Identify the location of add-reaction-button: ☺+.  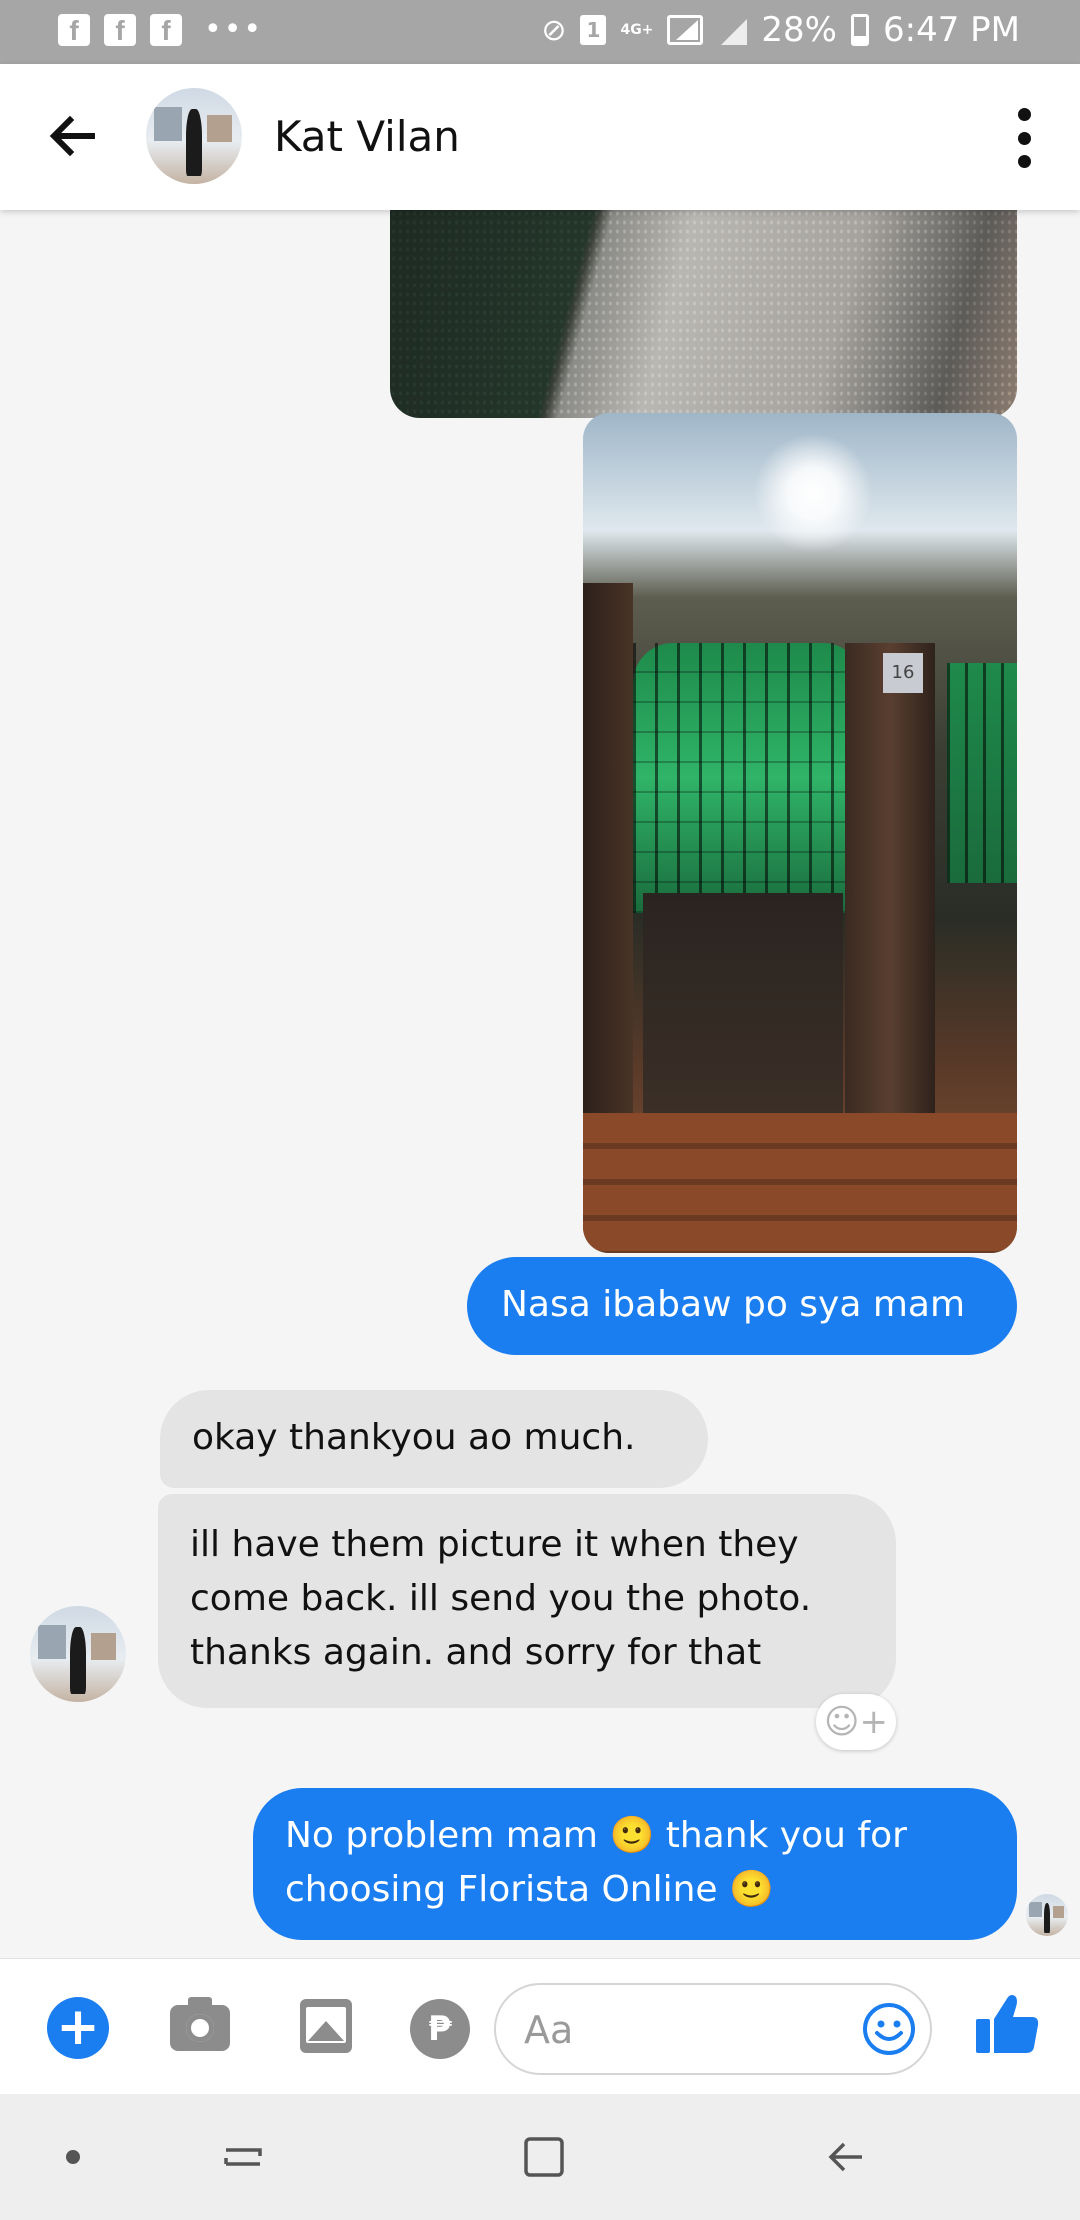
(856, 1722).